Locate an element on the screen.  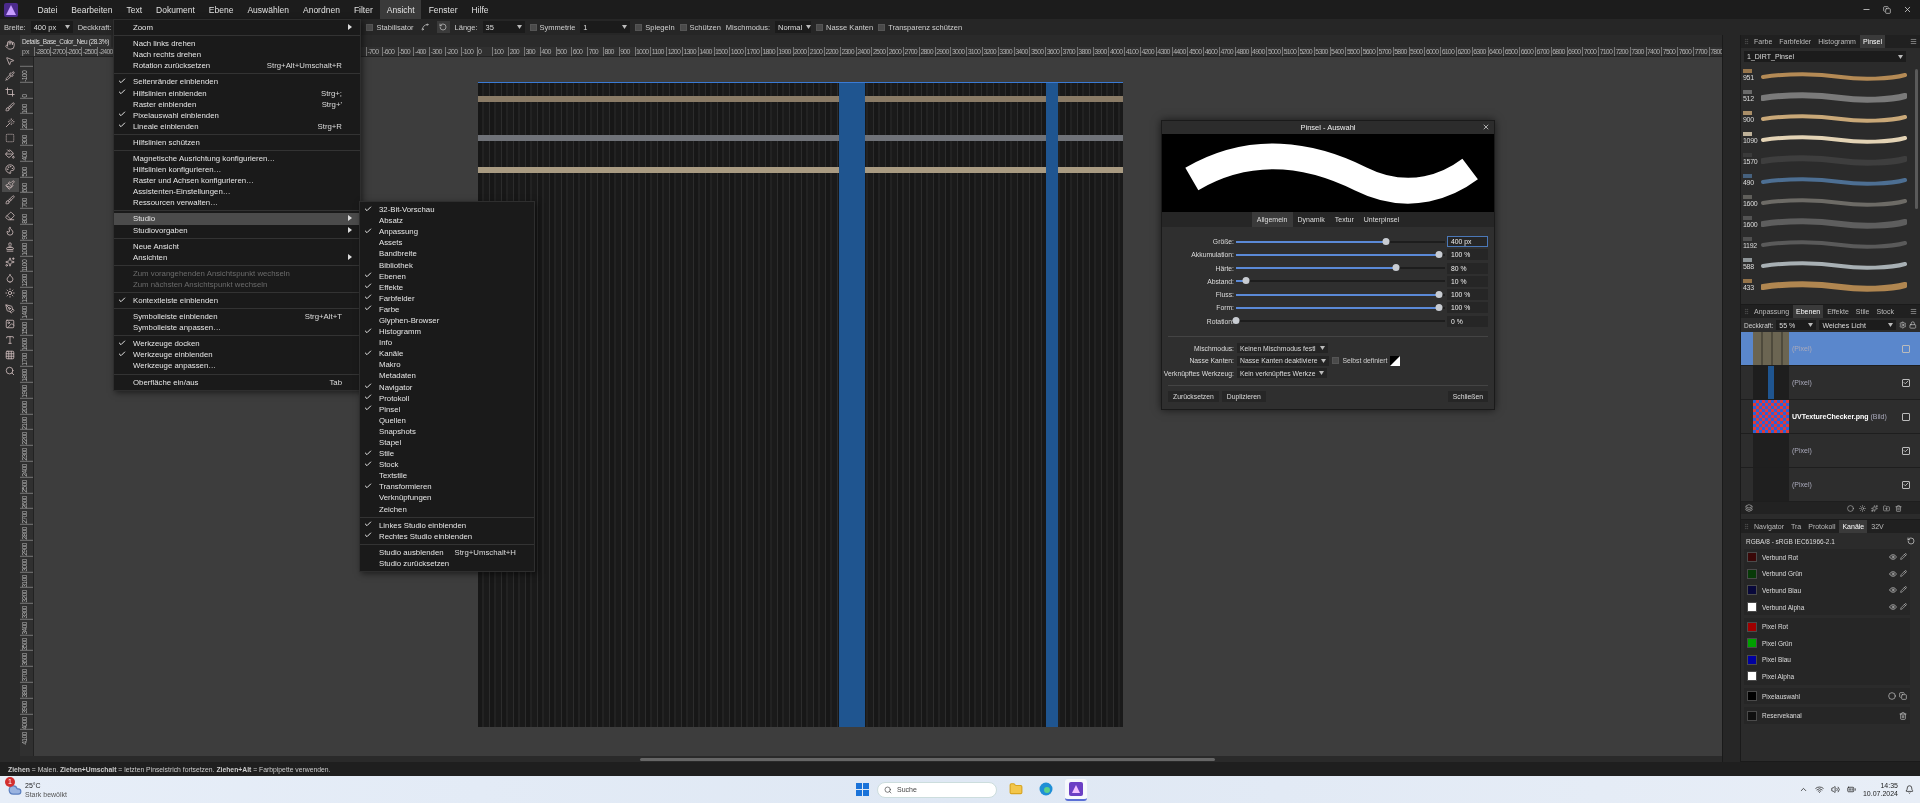
menu-bar-item: Ebene is located at coordinates (221, 9).